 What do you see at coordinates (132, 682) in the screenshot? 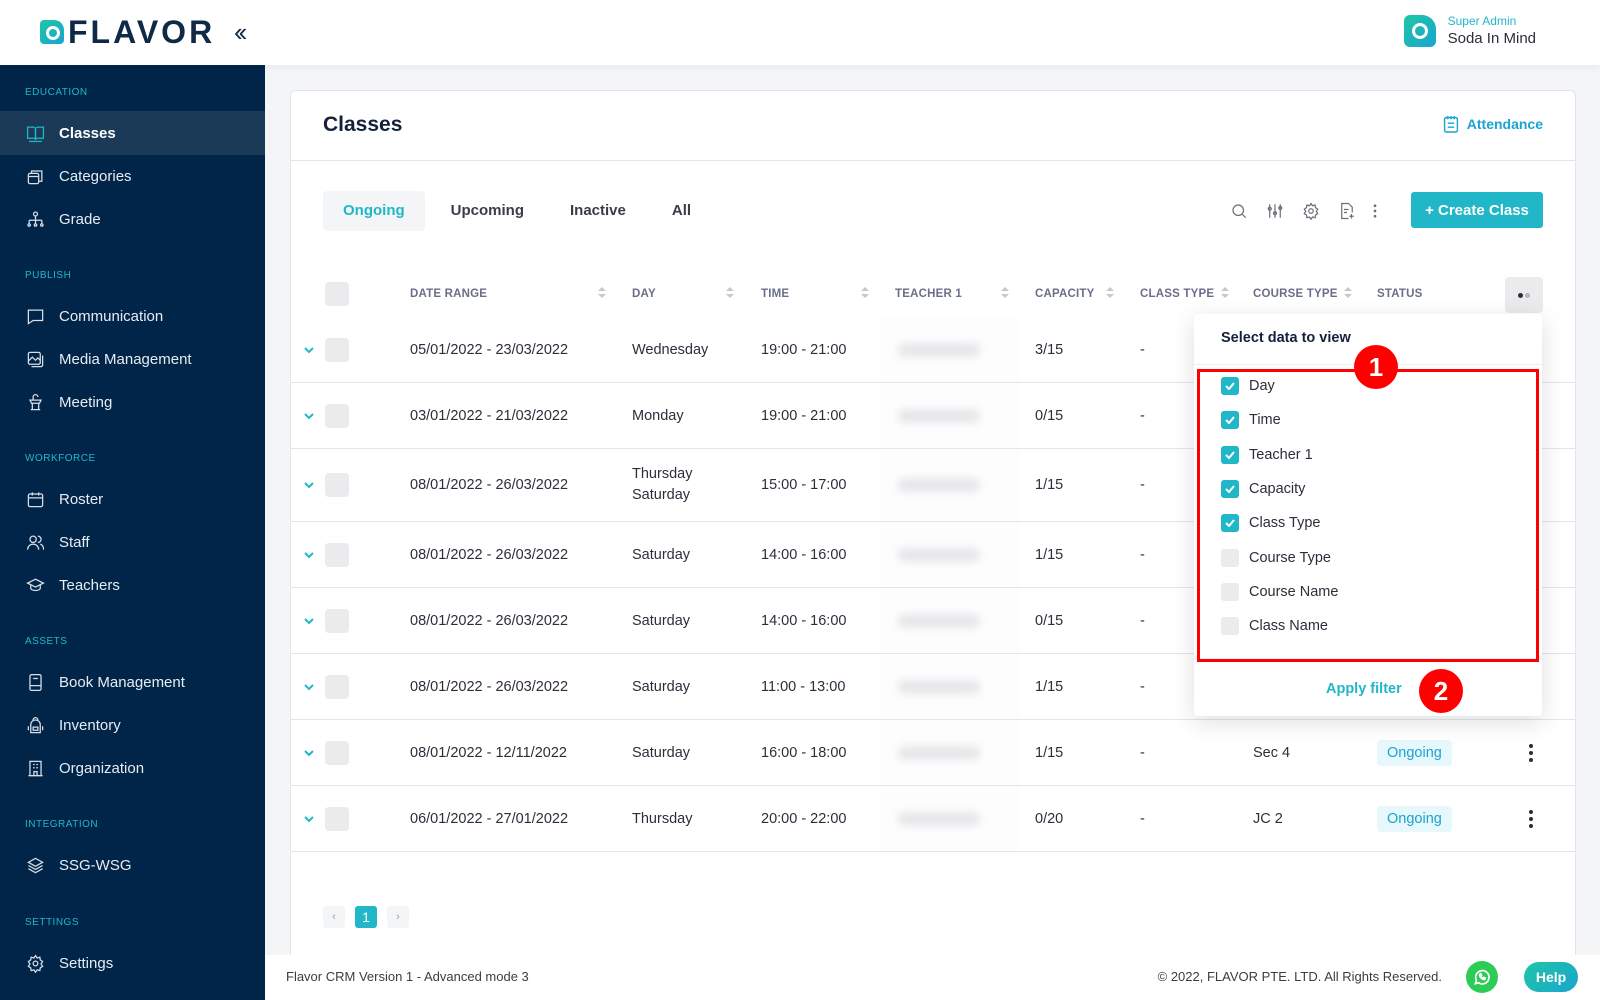
I see `sidebar-item-book-management: Book Management` at bounding box center [132, 682].